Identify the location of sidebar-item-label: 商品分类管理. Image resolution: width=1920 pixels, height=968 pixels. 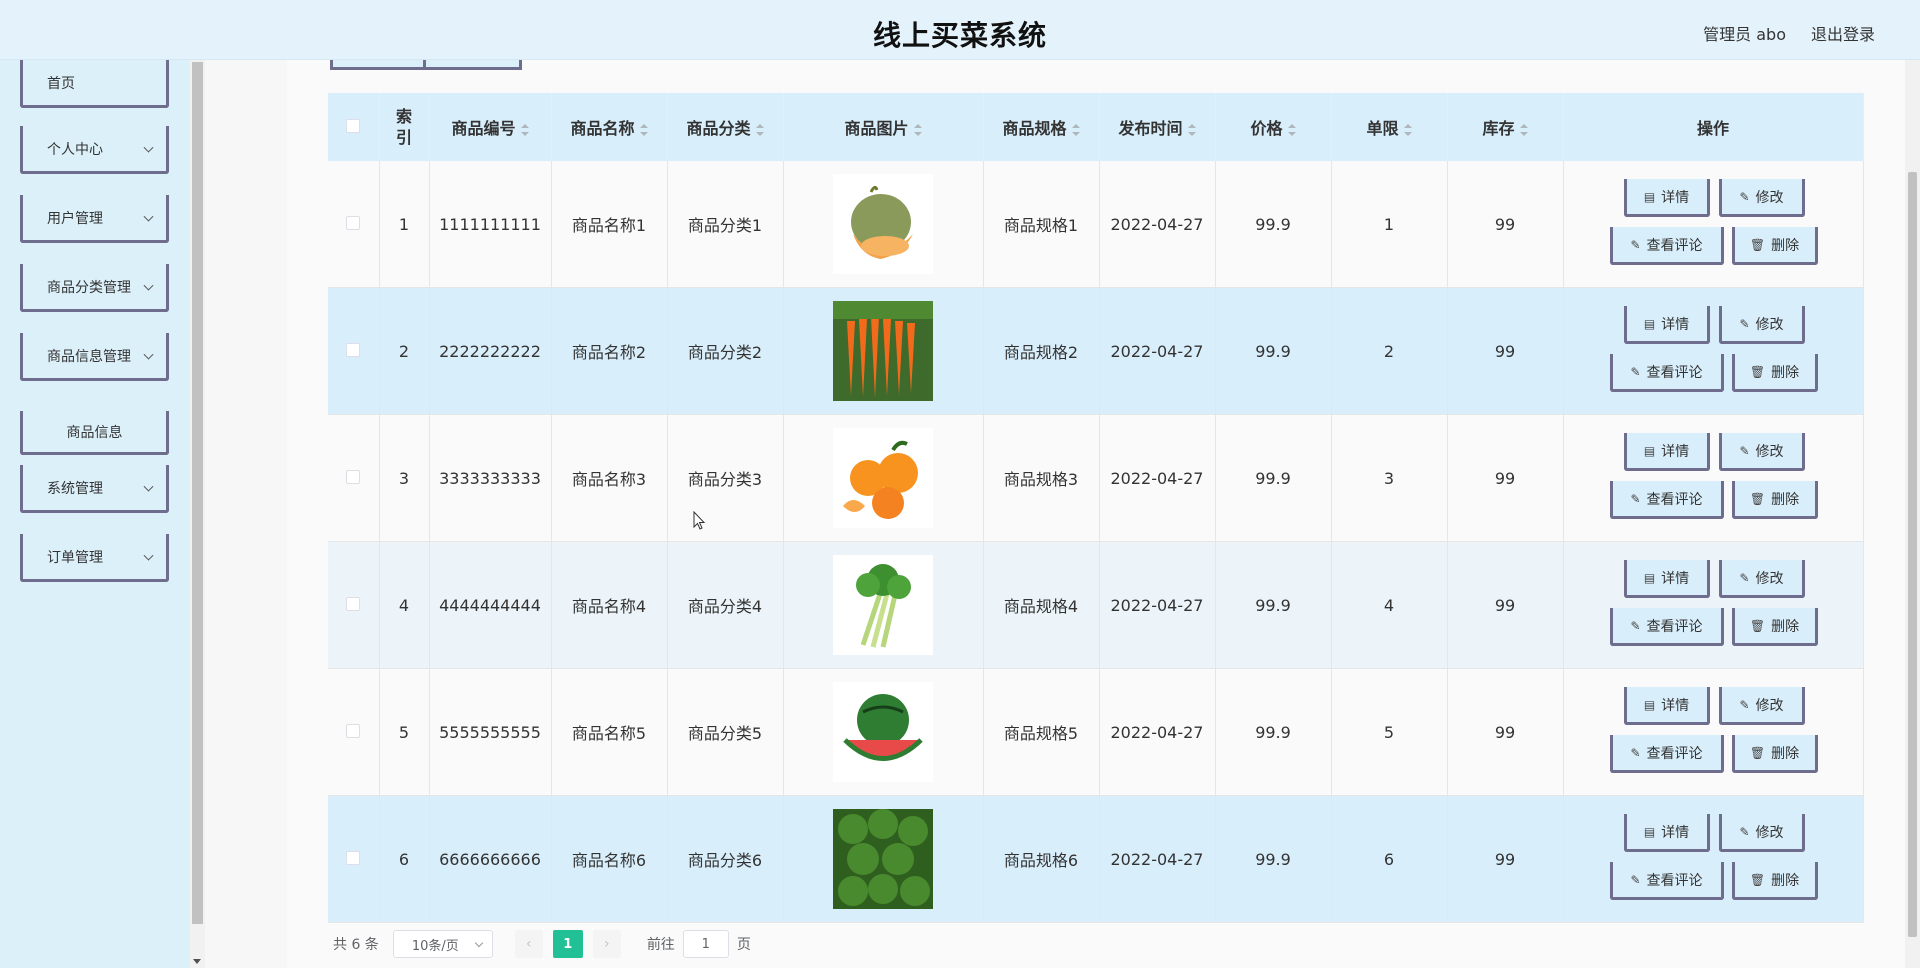
(89, 287).